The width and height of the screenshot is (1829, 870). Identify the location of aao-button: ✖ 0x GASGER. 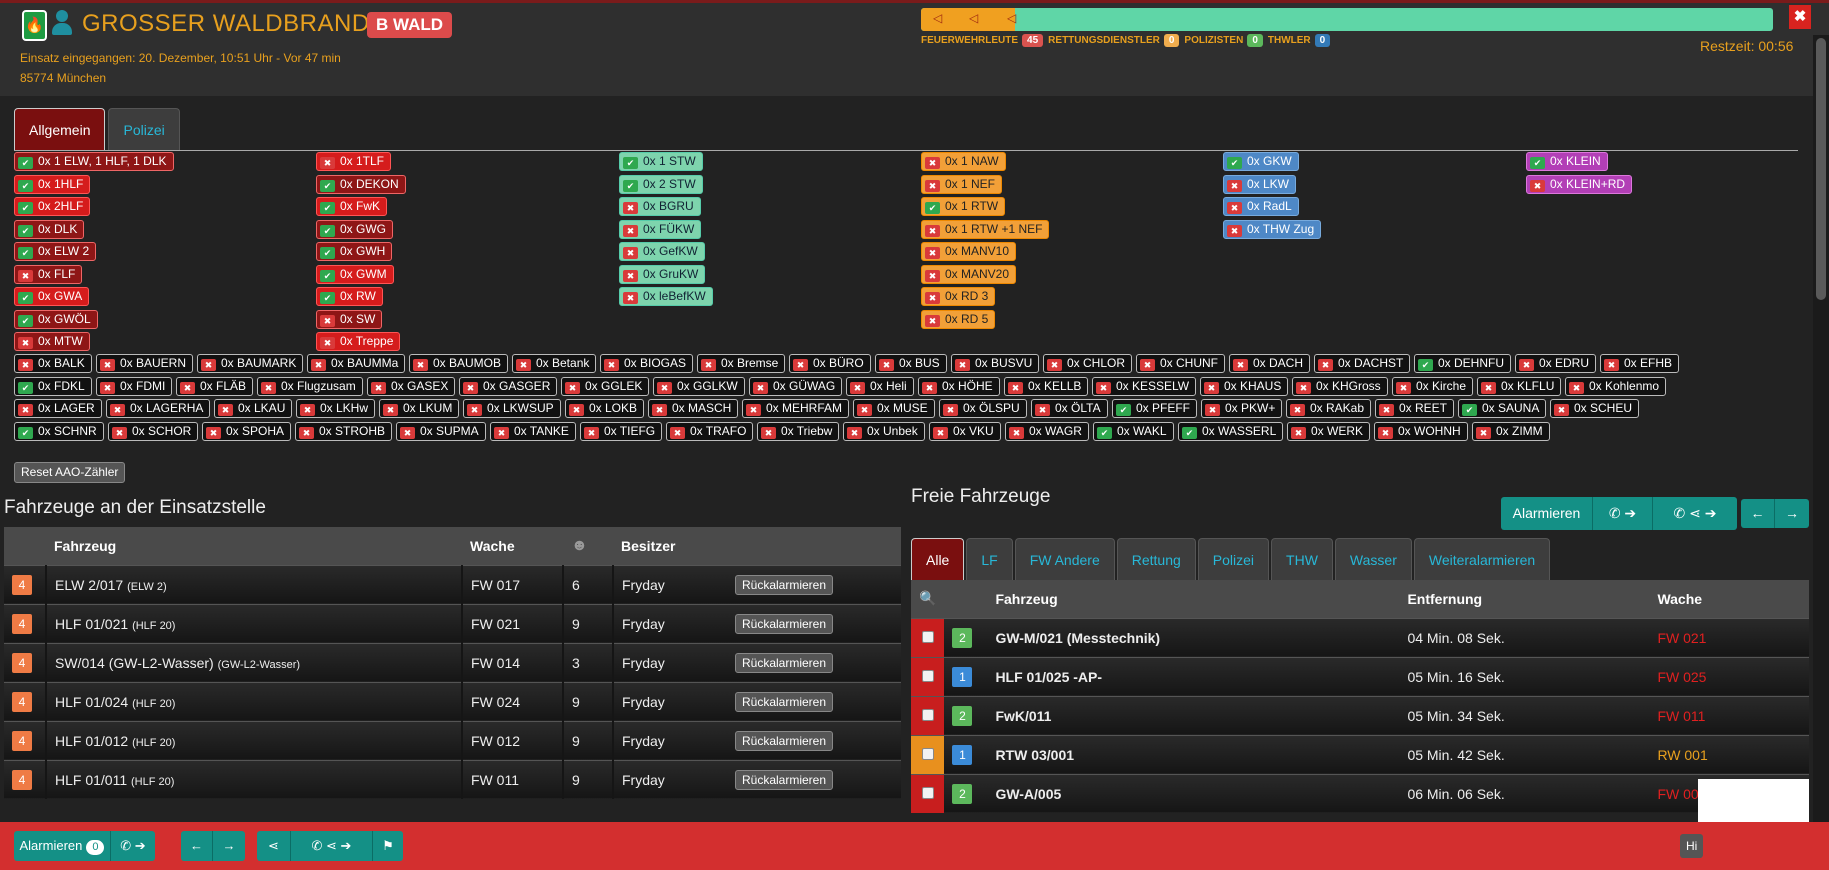
(508, 386).